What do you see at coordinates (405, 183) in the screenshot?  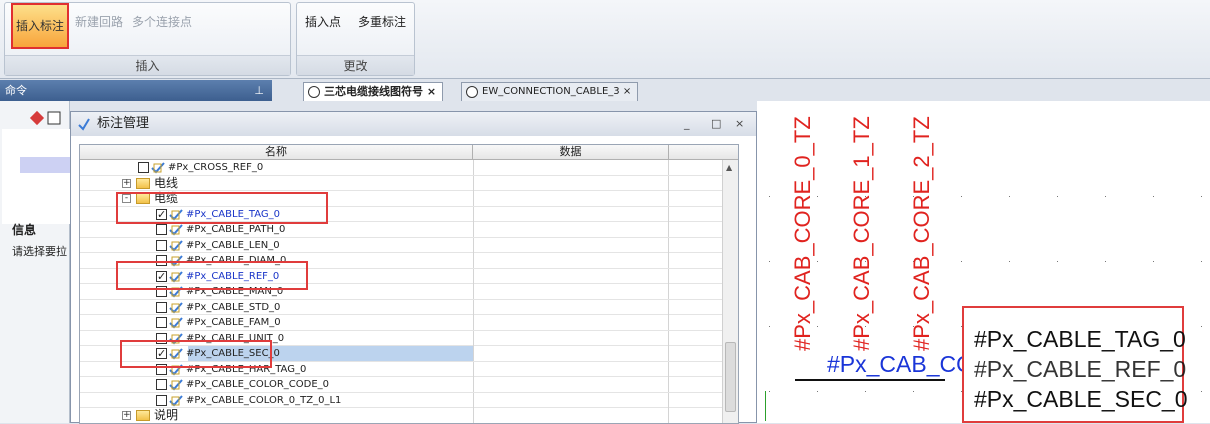 I see `tree-folder-row: + 电线` at bounding box center [405, 183].